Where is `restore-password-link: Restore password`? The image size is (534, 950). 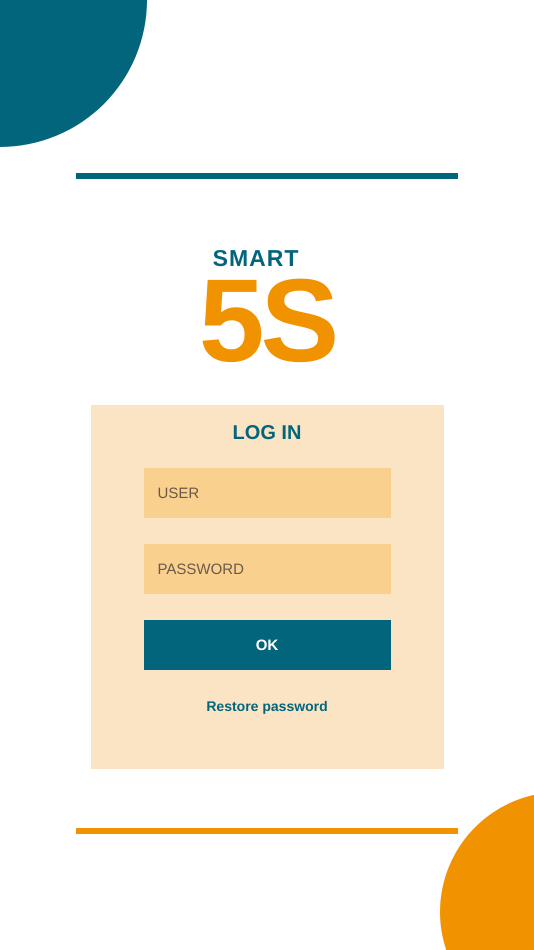
restore-password-link: Restore password is located at coordinates (267, 706).